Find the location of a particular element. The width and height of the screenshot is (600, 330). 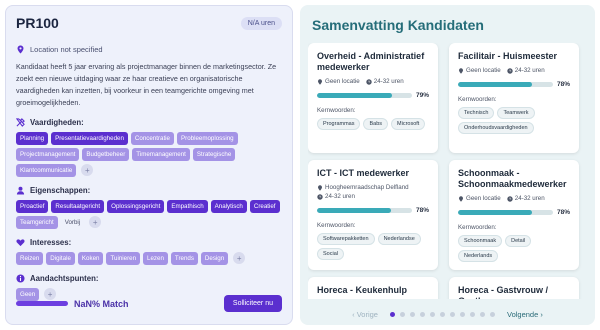

keyword-tag: Microsoft is located at coordinates (408, 124).